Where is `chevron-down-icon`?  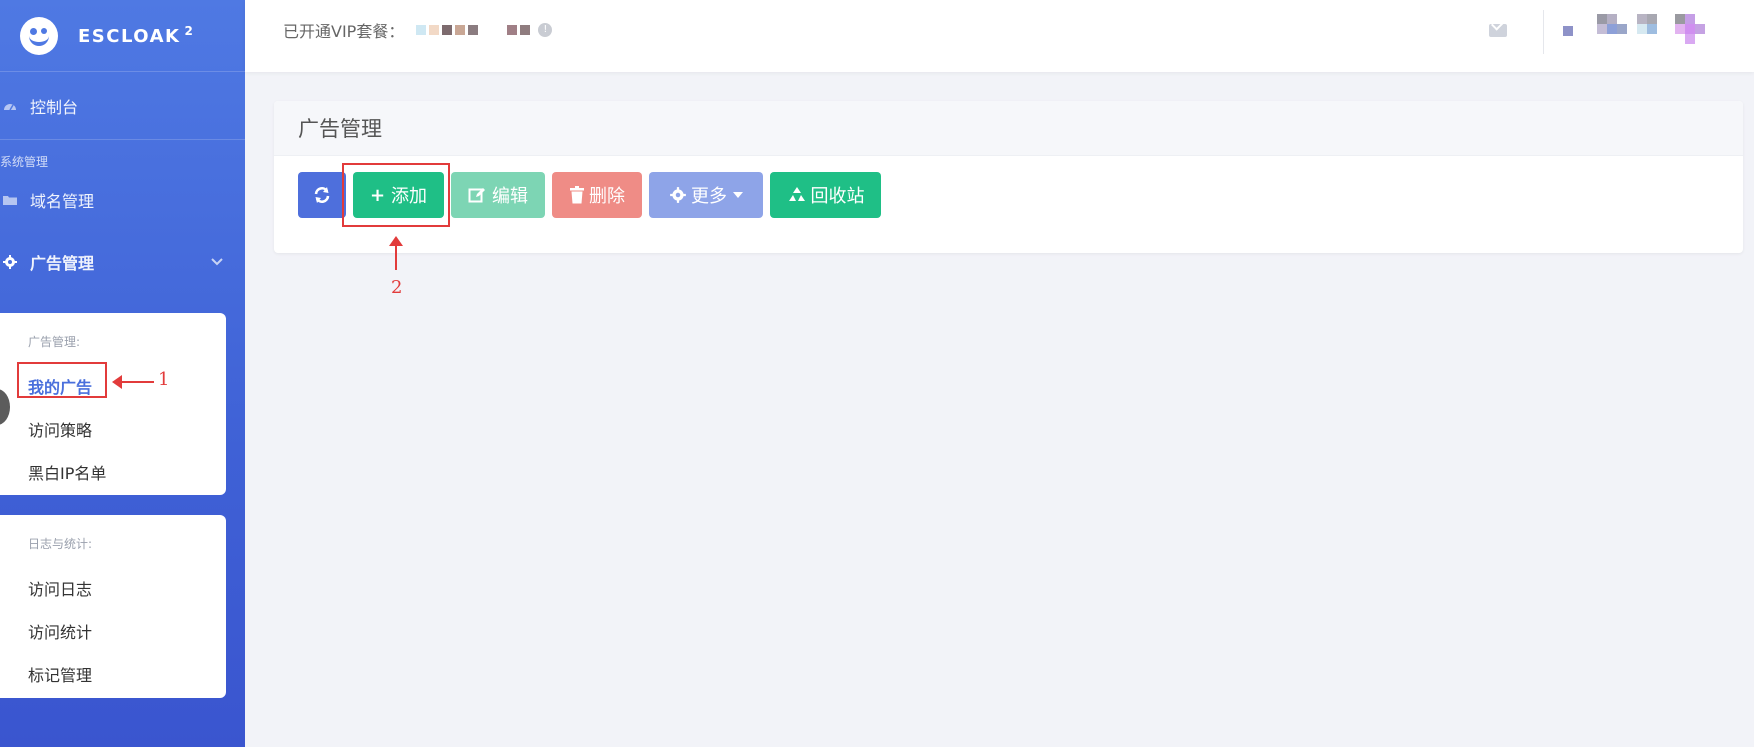 chevron-down-icon is located at coordinates (217, 262).